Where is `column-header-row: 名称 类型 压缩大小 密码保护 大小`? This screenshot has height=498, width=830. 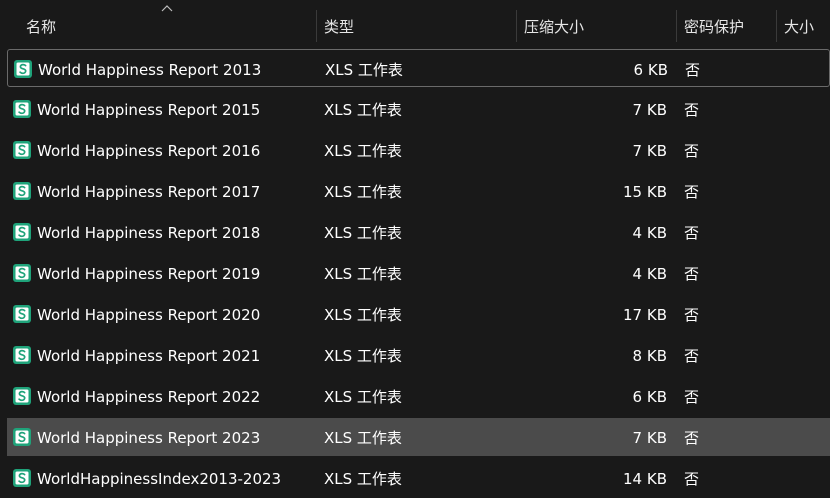 column-header-row: 名称 类型 压缩大小 密码保护 大小 is located at coordinates (415, 24).